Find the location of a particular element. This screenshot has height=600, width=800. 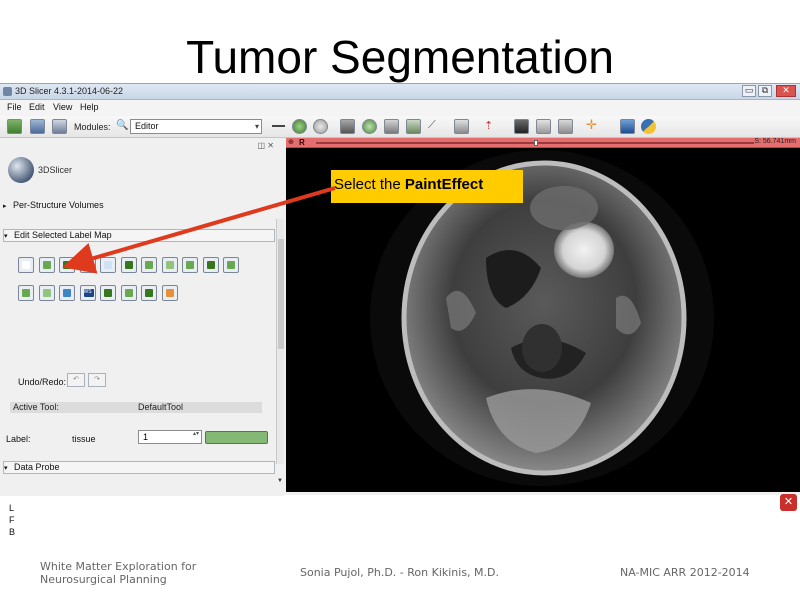

menu-edit: Edit is located at coordinates (37, 107).